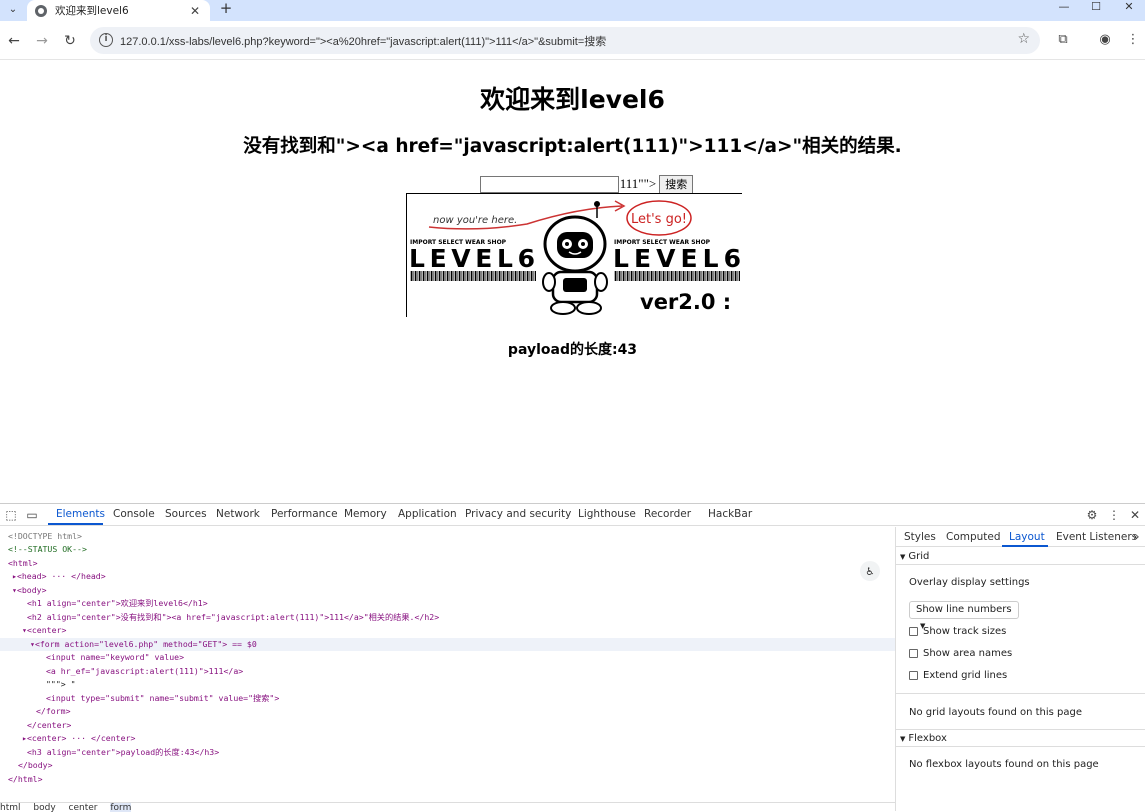  I want to click on grid-header-text: Grid, so click(919, 556).